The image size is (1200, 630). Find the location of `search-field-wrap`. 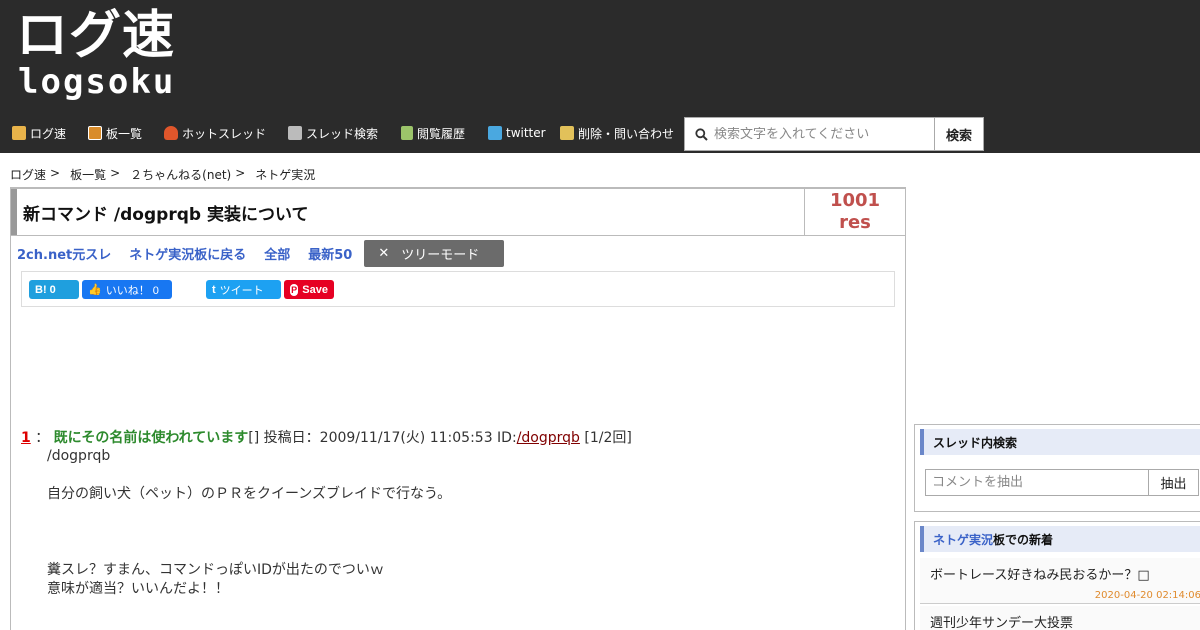

search-field-wrap is located at coordinates (810, 134).